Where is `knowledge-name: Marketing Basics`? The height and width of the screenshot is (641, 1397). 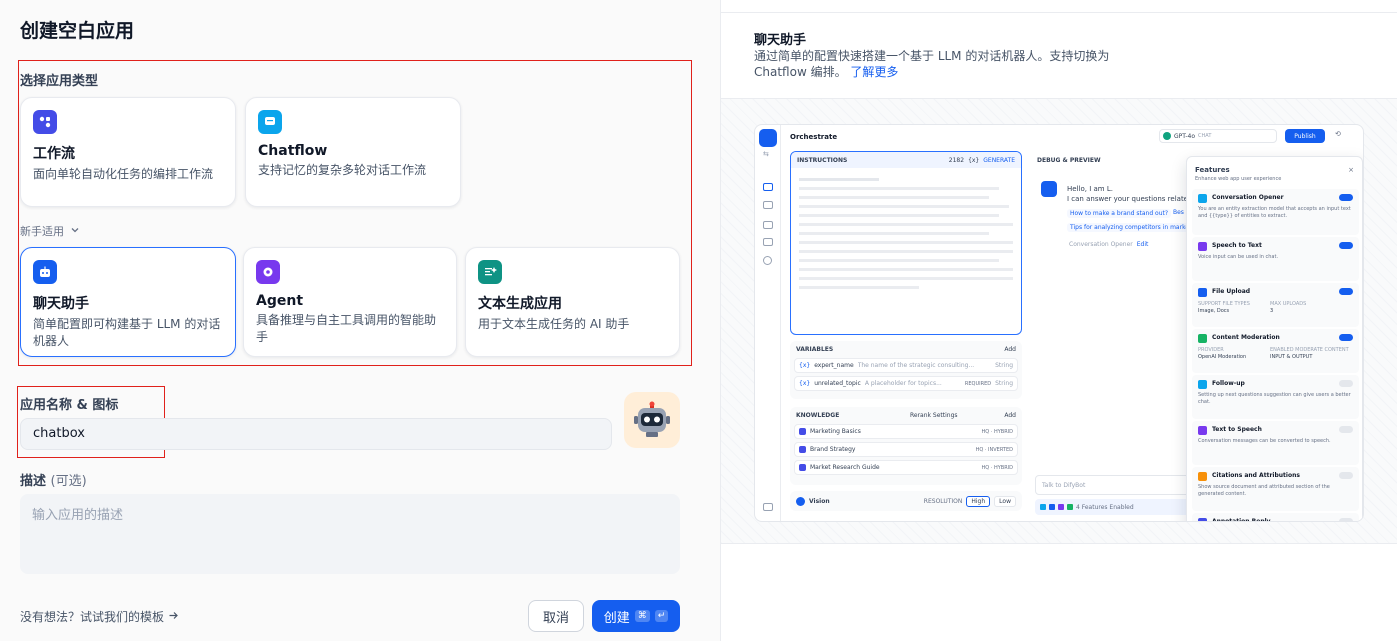 knowledge-name: Marketing Basics is located at coordinates (835, 431).